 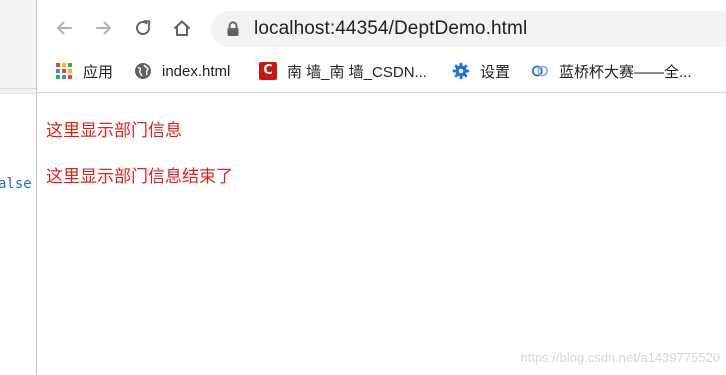 I want to click on bookmark-label: index.html, so click(x=196, y=71).